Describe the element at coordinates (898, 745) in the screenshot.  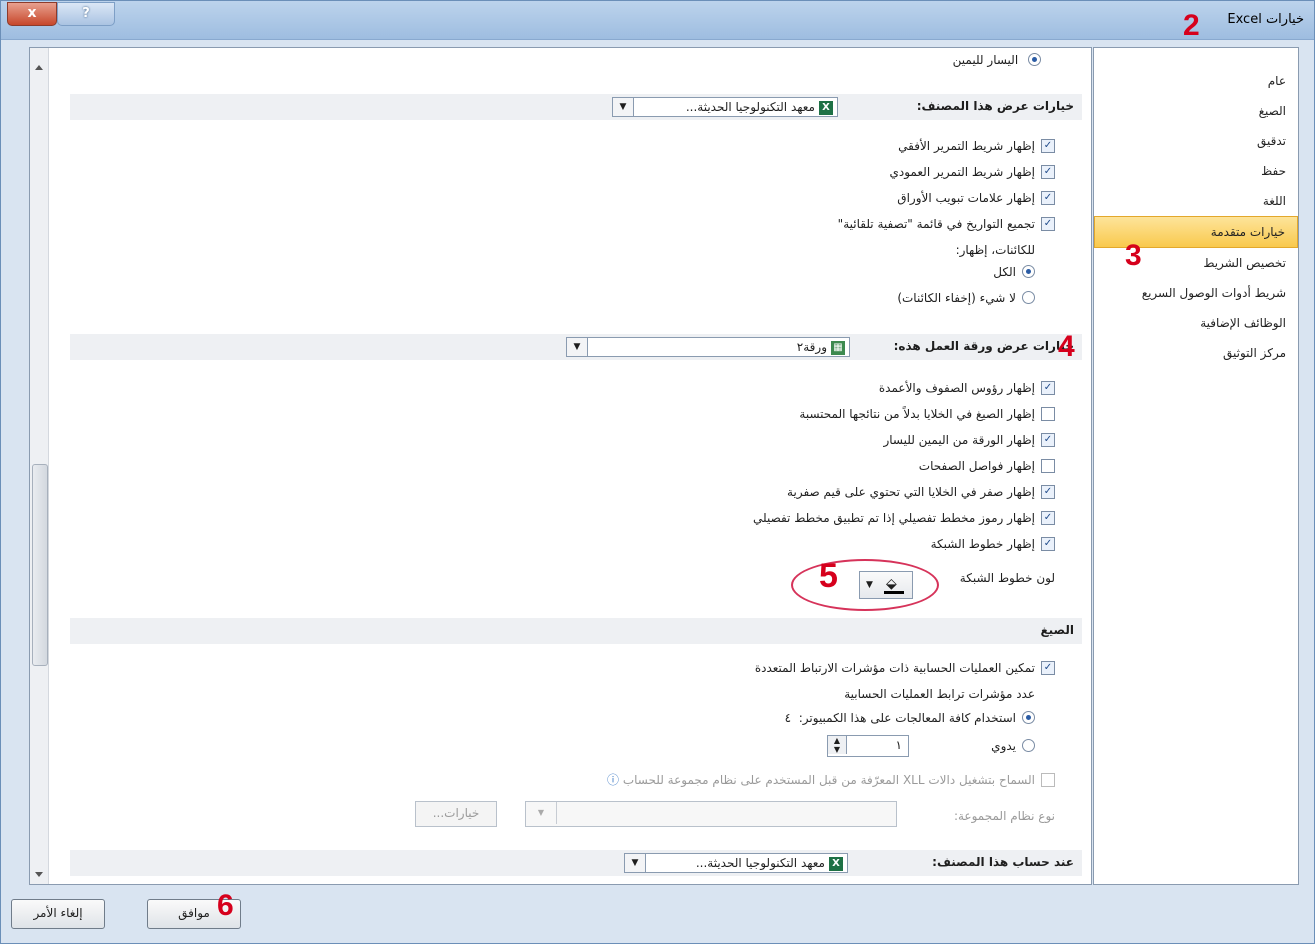
I see `spinner-value: ١` at that location.